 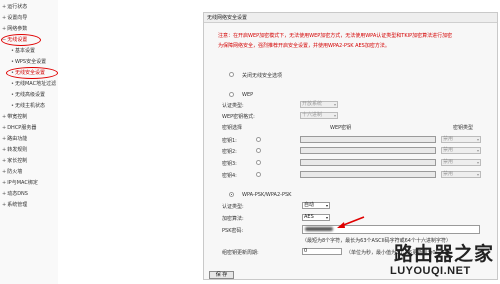 What do you see at coordinates (368, 162) in the screenshot?
I see `wep-key3-input` at bounding box center [368, 162].